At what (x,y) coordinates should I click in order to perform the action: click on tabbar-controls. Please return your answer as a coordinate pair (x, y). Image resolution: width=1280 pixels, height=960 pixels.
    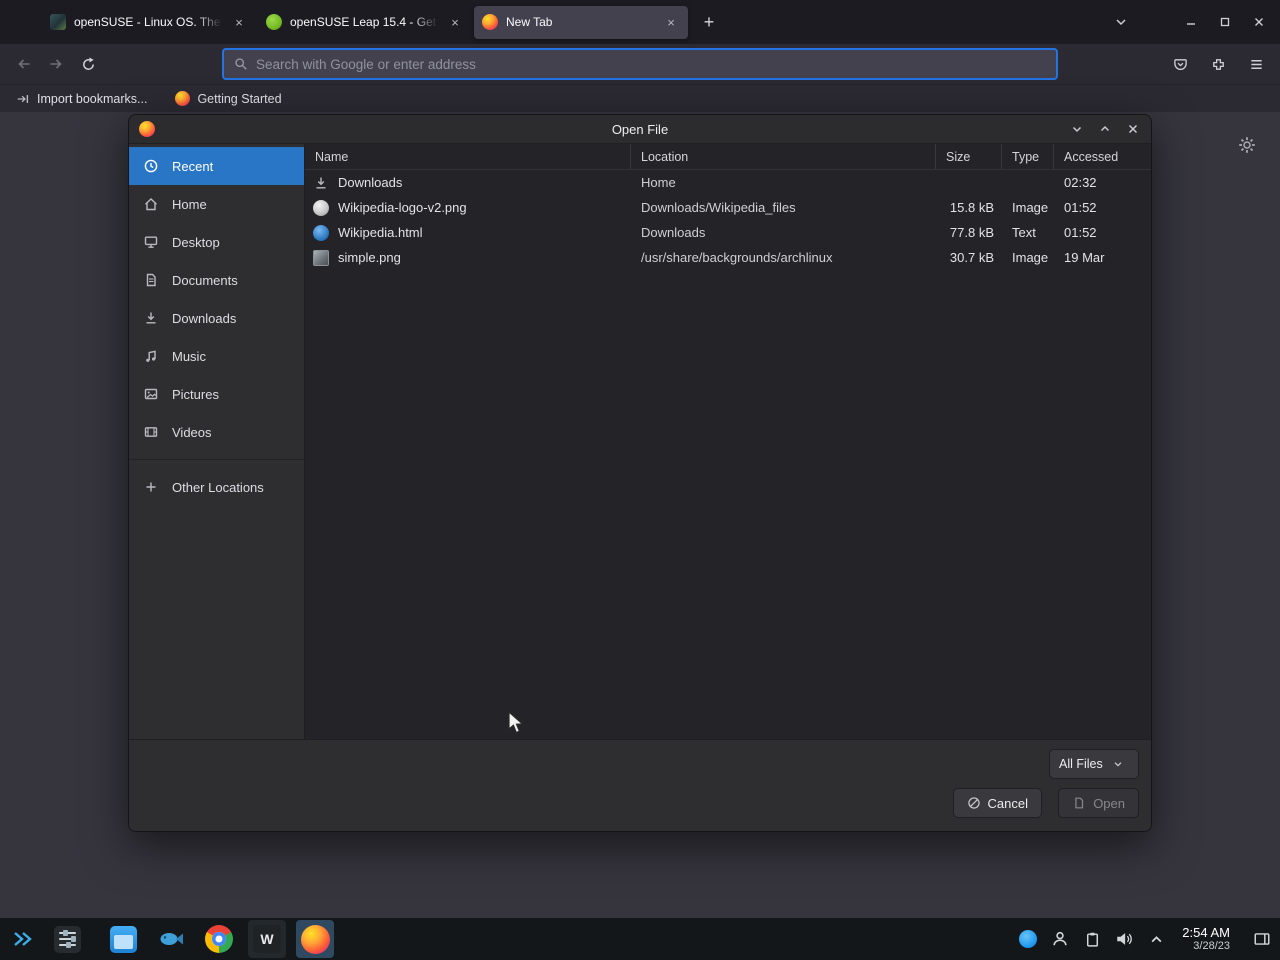
    Looking at the image, I should click on (1190, 22).